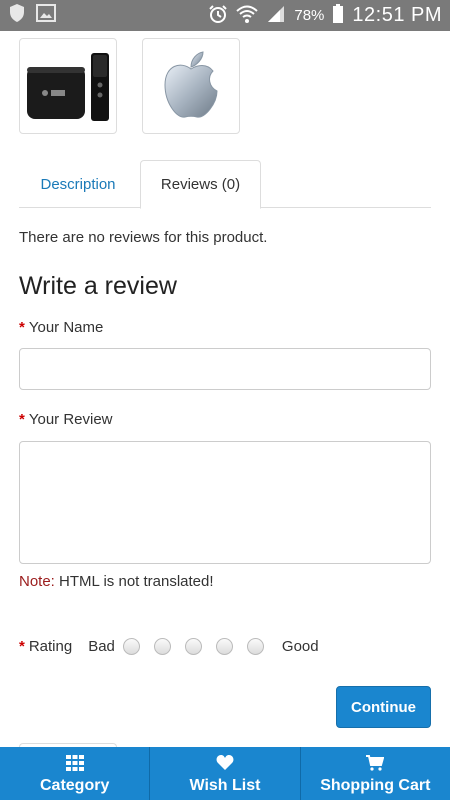 This screenshot has height=800, width=450. Describe the element at coordinates (50, 646) in the screenshot. I see `rating-label-text: Rating` at that location.